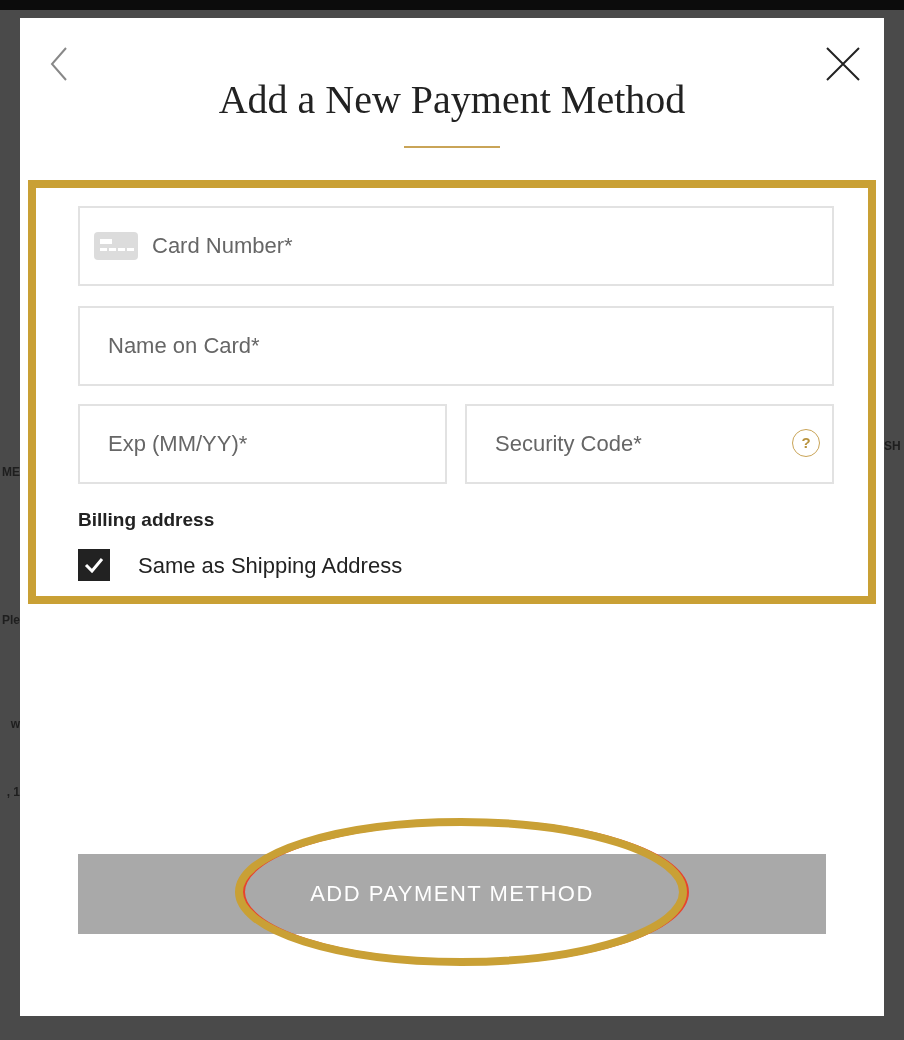 This screenshot has height=1040, width=904. I want to click on card-icon, so click(116, 246).